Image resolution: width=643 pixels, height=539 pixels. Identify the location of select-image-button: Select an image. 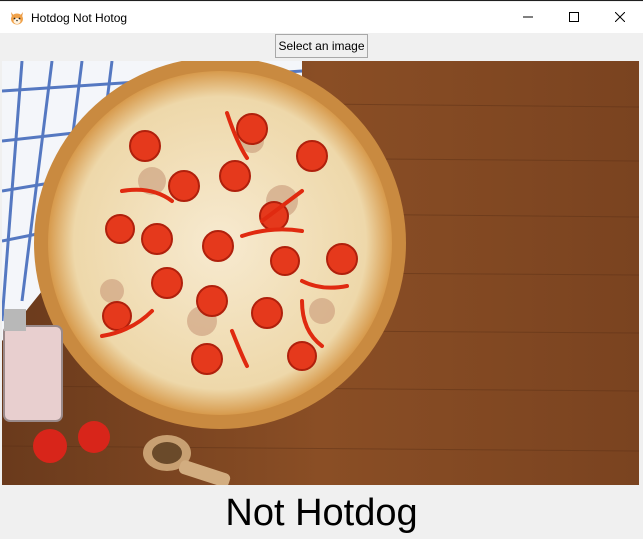
(321, 46).